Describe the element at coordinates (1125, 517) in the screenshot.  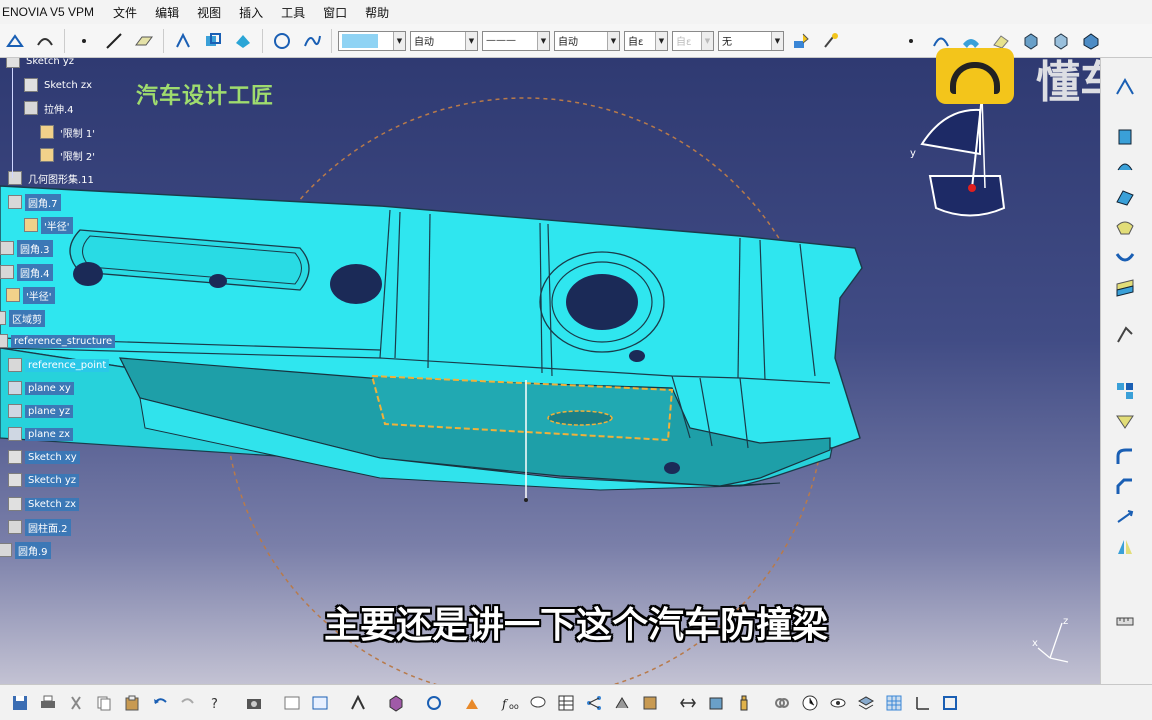
I see `translate-icon` at that location.